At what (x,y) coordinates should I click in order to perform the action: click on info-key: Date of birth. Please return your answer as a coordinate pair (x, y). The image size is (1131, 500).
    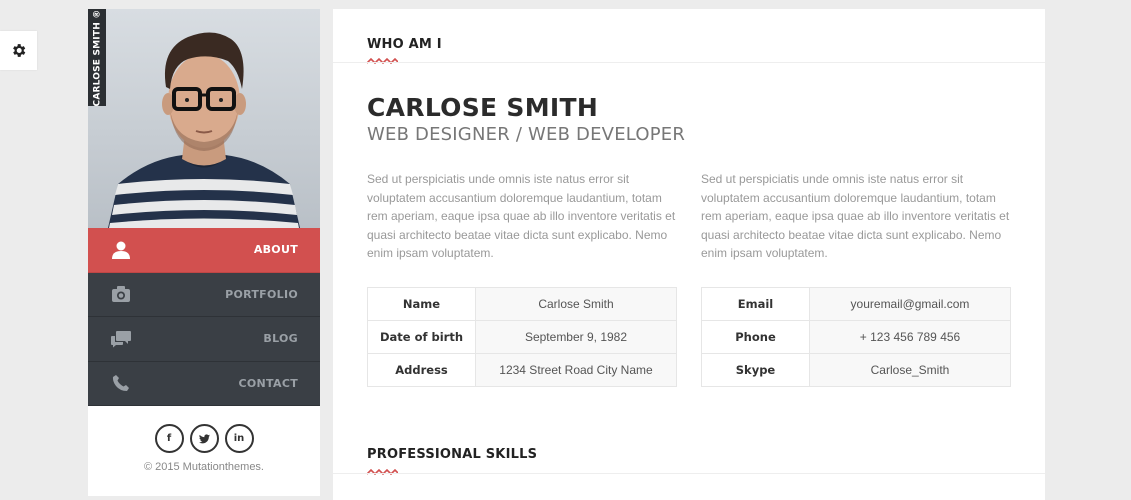
    Looking at the image, I should click on (421, 337).